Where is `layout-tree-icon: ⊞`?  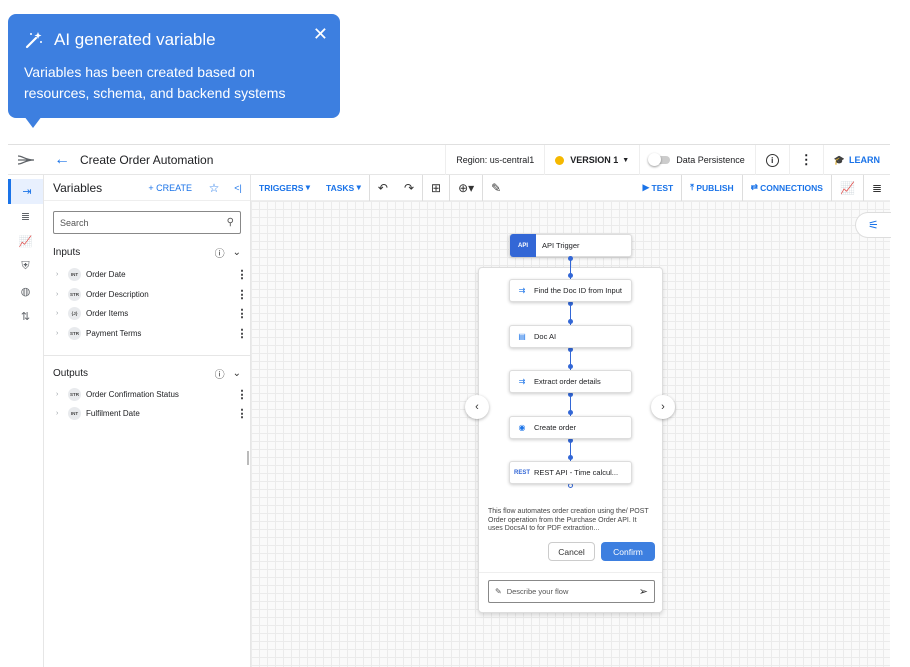 layout-tree-icon: ⊞ is located at coordinates (435, 187).